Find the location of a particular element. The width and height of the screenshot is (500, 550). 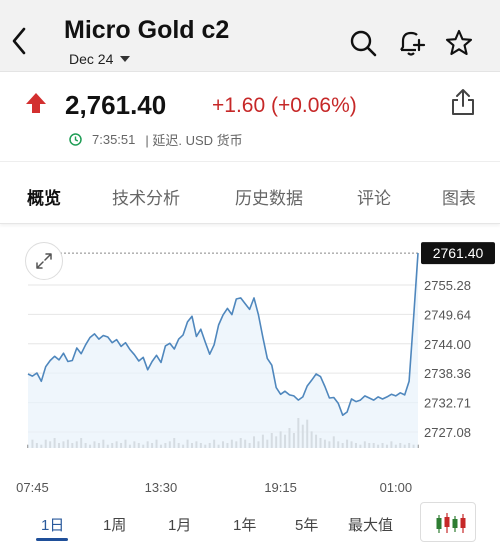

clock-icon is located at coordinates (75, 139).